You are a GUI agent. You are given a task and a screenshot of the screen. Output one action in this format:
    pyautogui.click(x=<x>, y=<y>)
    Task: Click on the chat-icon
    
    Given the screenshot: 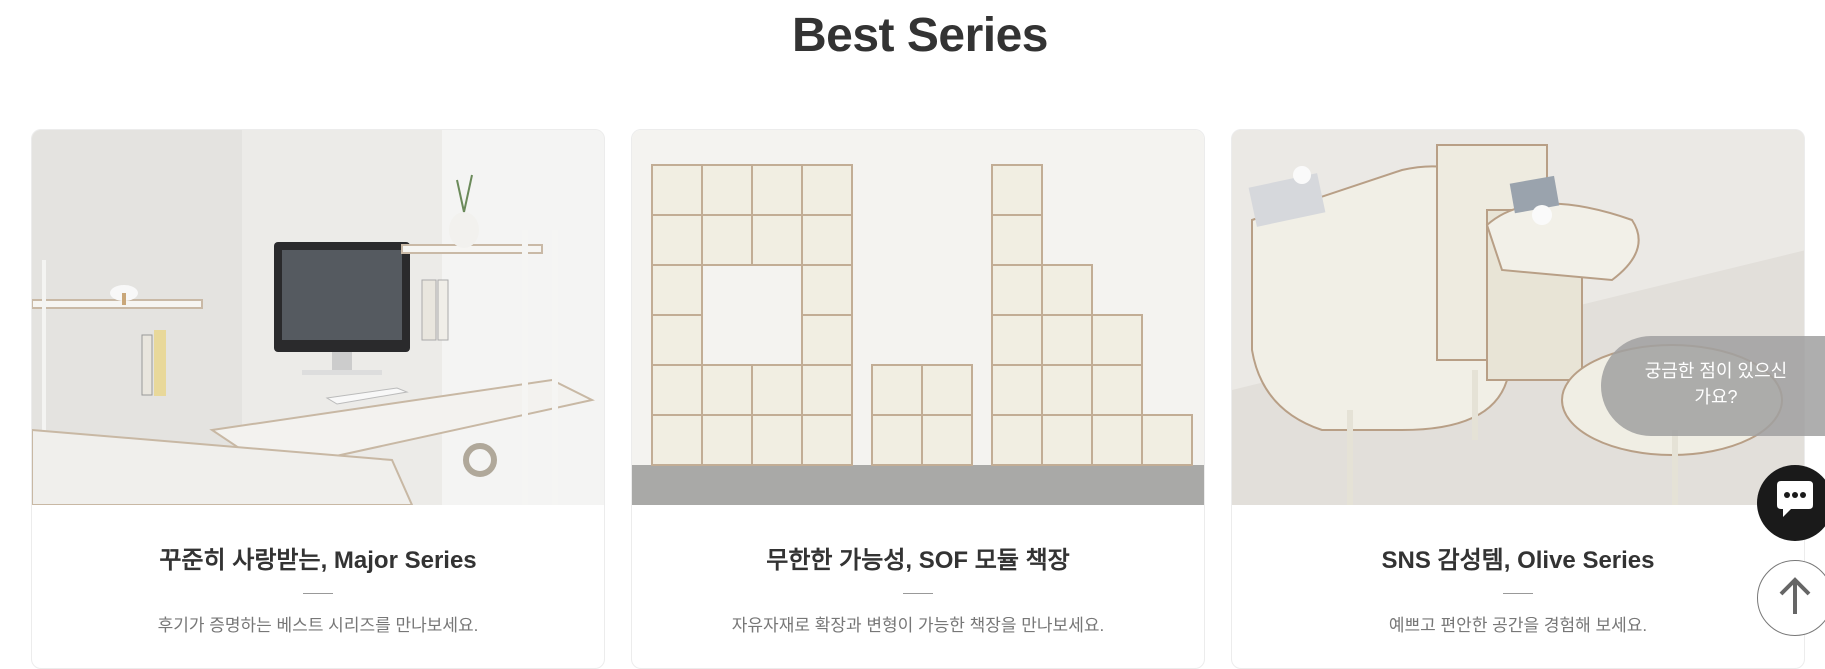 What is the action you would take?
    pyautogui.click(x=1795, y=503)
    